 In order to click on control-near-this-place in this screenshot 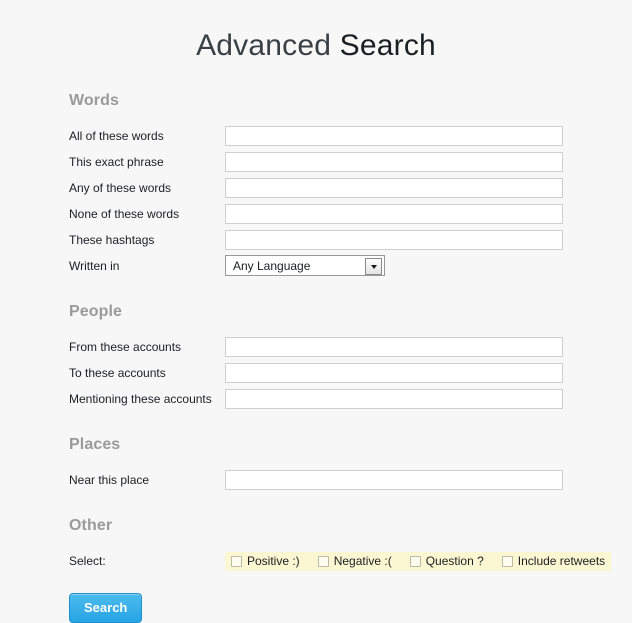, I will do `click(408, 479)`.